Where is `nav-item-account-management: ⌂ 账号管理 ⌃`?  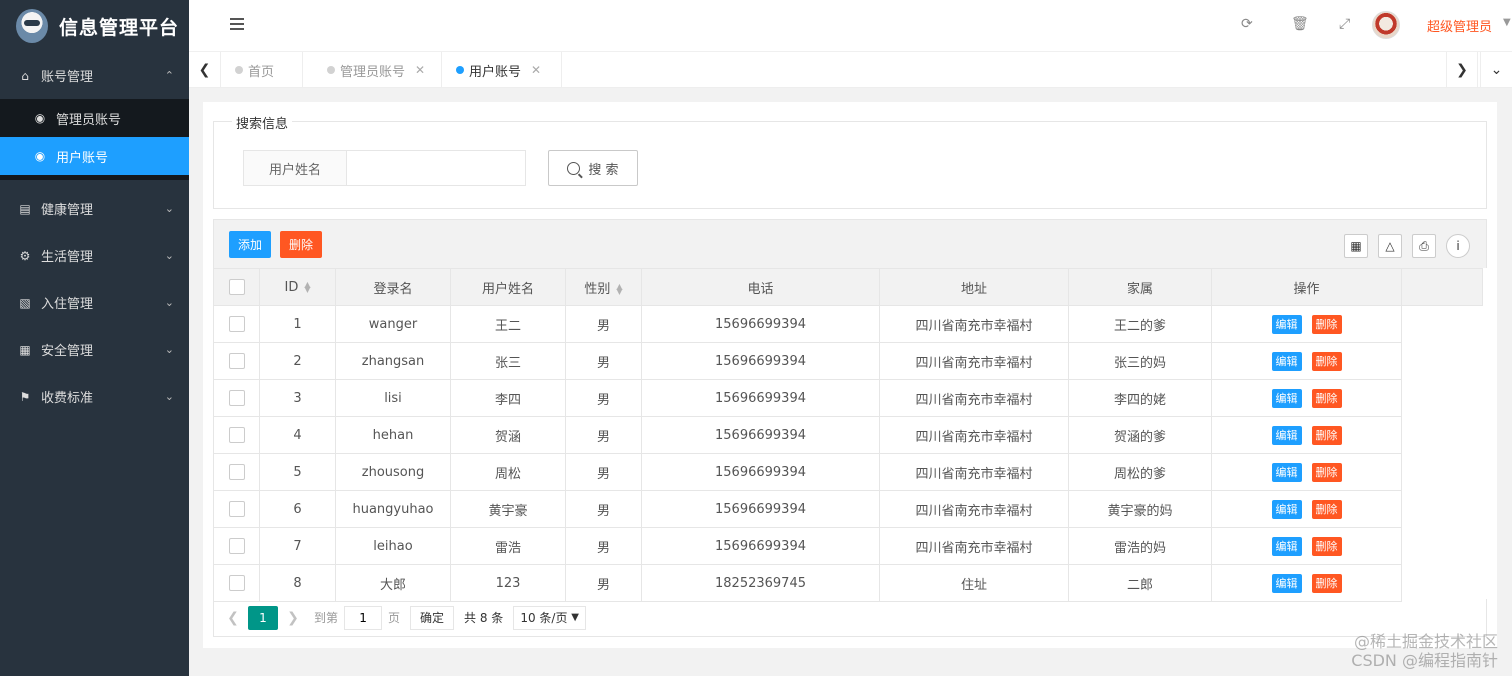
nav-item-account-management: ⌂ 账号管理 ⌃ is located at coordinates (94, 75).